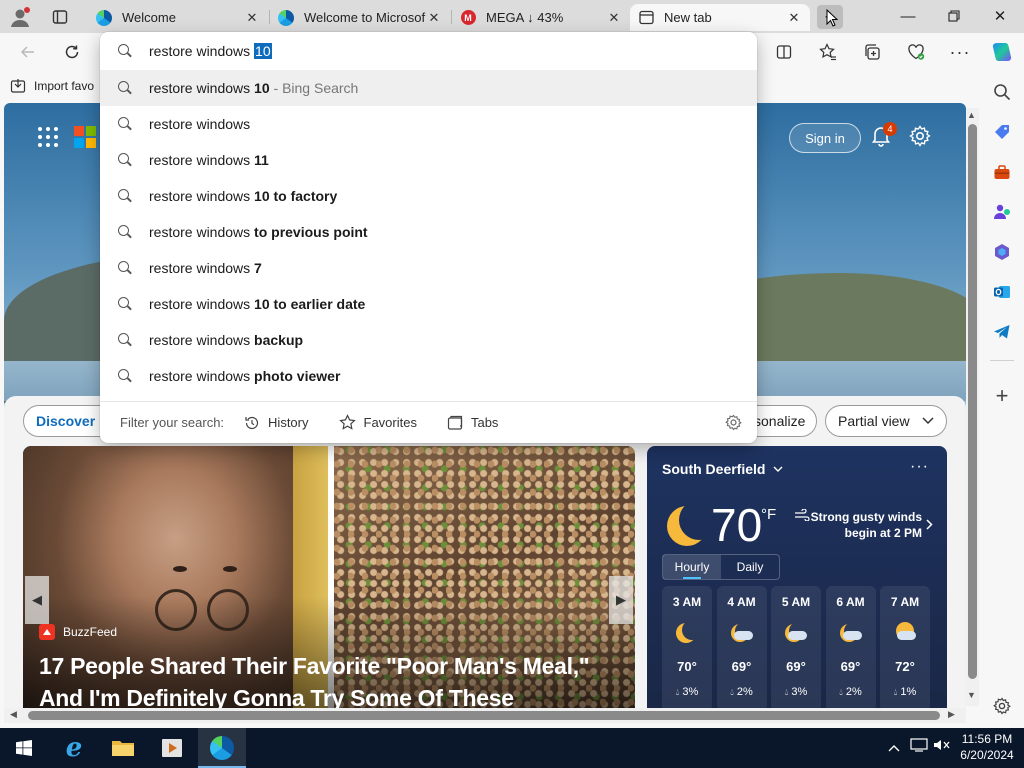 The height and width of the screenshot is (768, 1024). What do you see at coordinates (687, 648) in the screenshot?
I see `hourly-forecast-item: 3 AM 70° 💧︎ 3%` at bounding box center [687, 648].